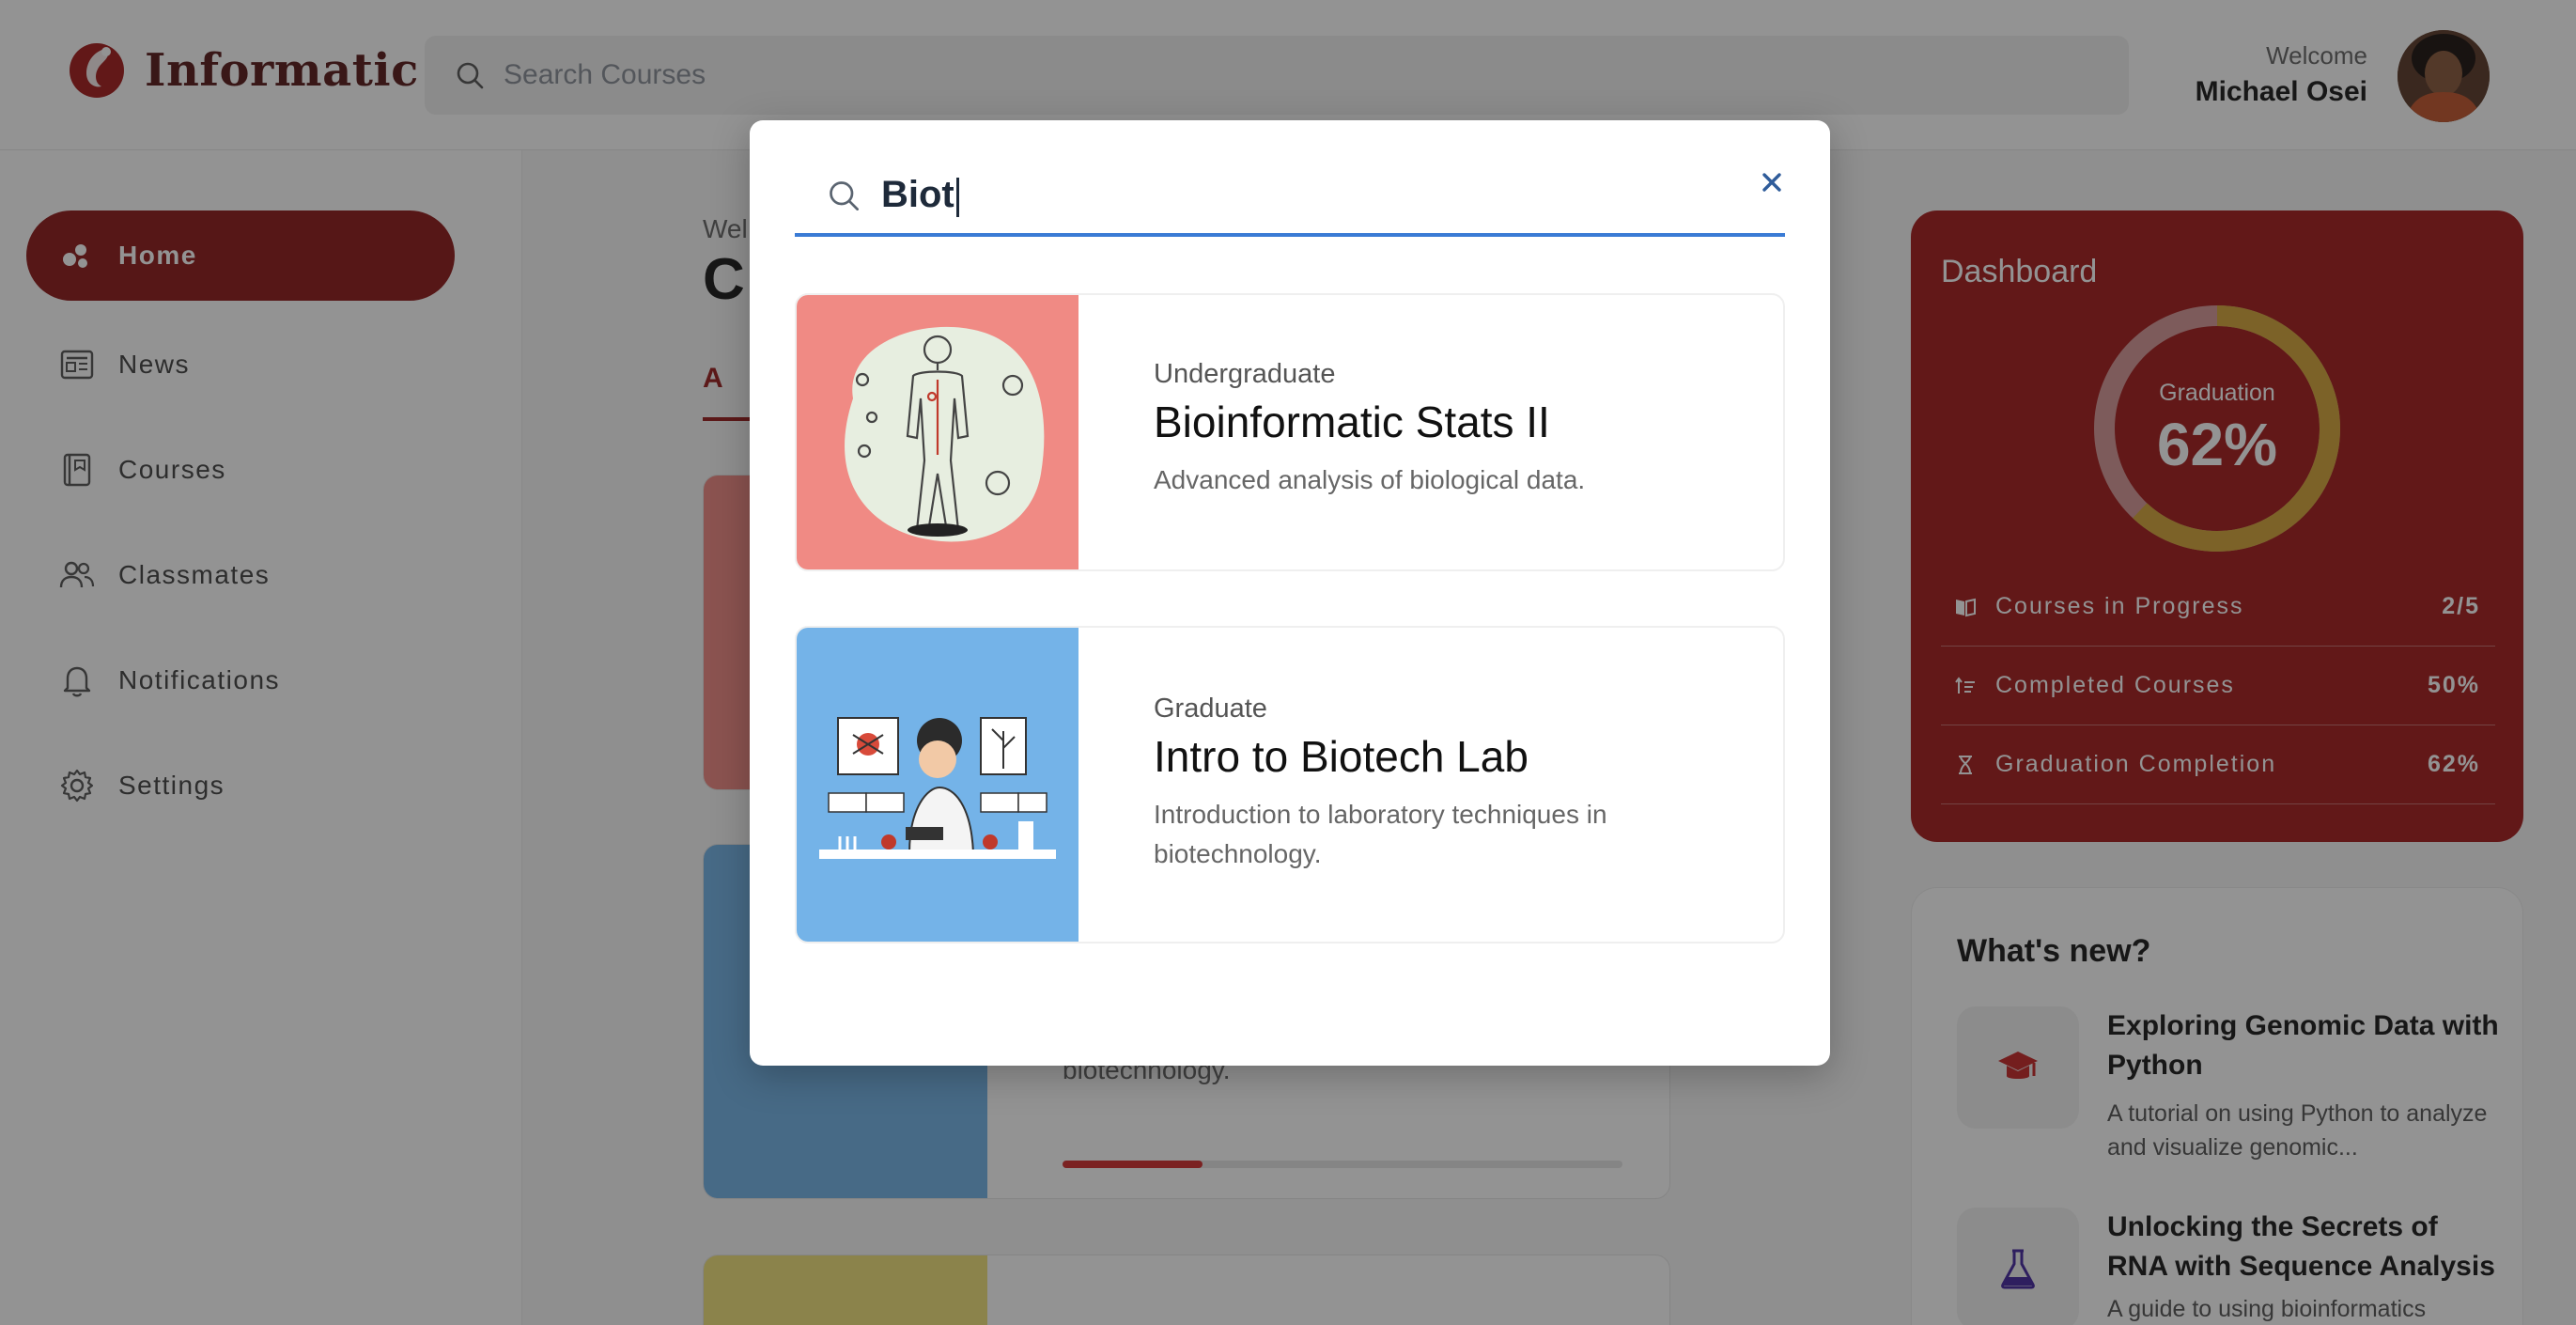 This screenshot has width=2576, height=1325. What do you see at coordinates (945, 434) in the screenshot?
I see `anatomy-illustration` at bounding box center [945, 434].